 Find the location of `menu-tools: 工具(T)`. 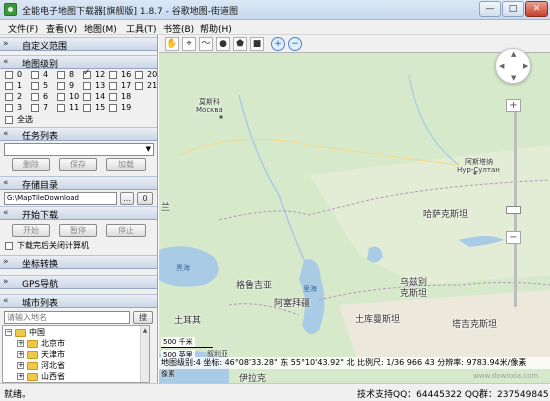

menu-tools: 工具(T) is located at coordinates (141, 28).